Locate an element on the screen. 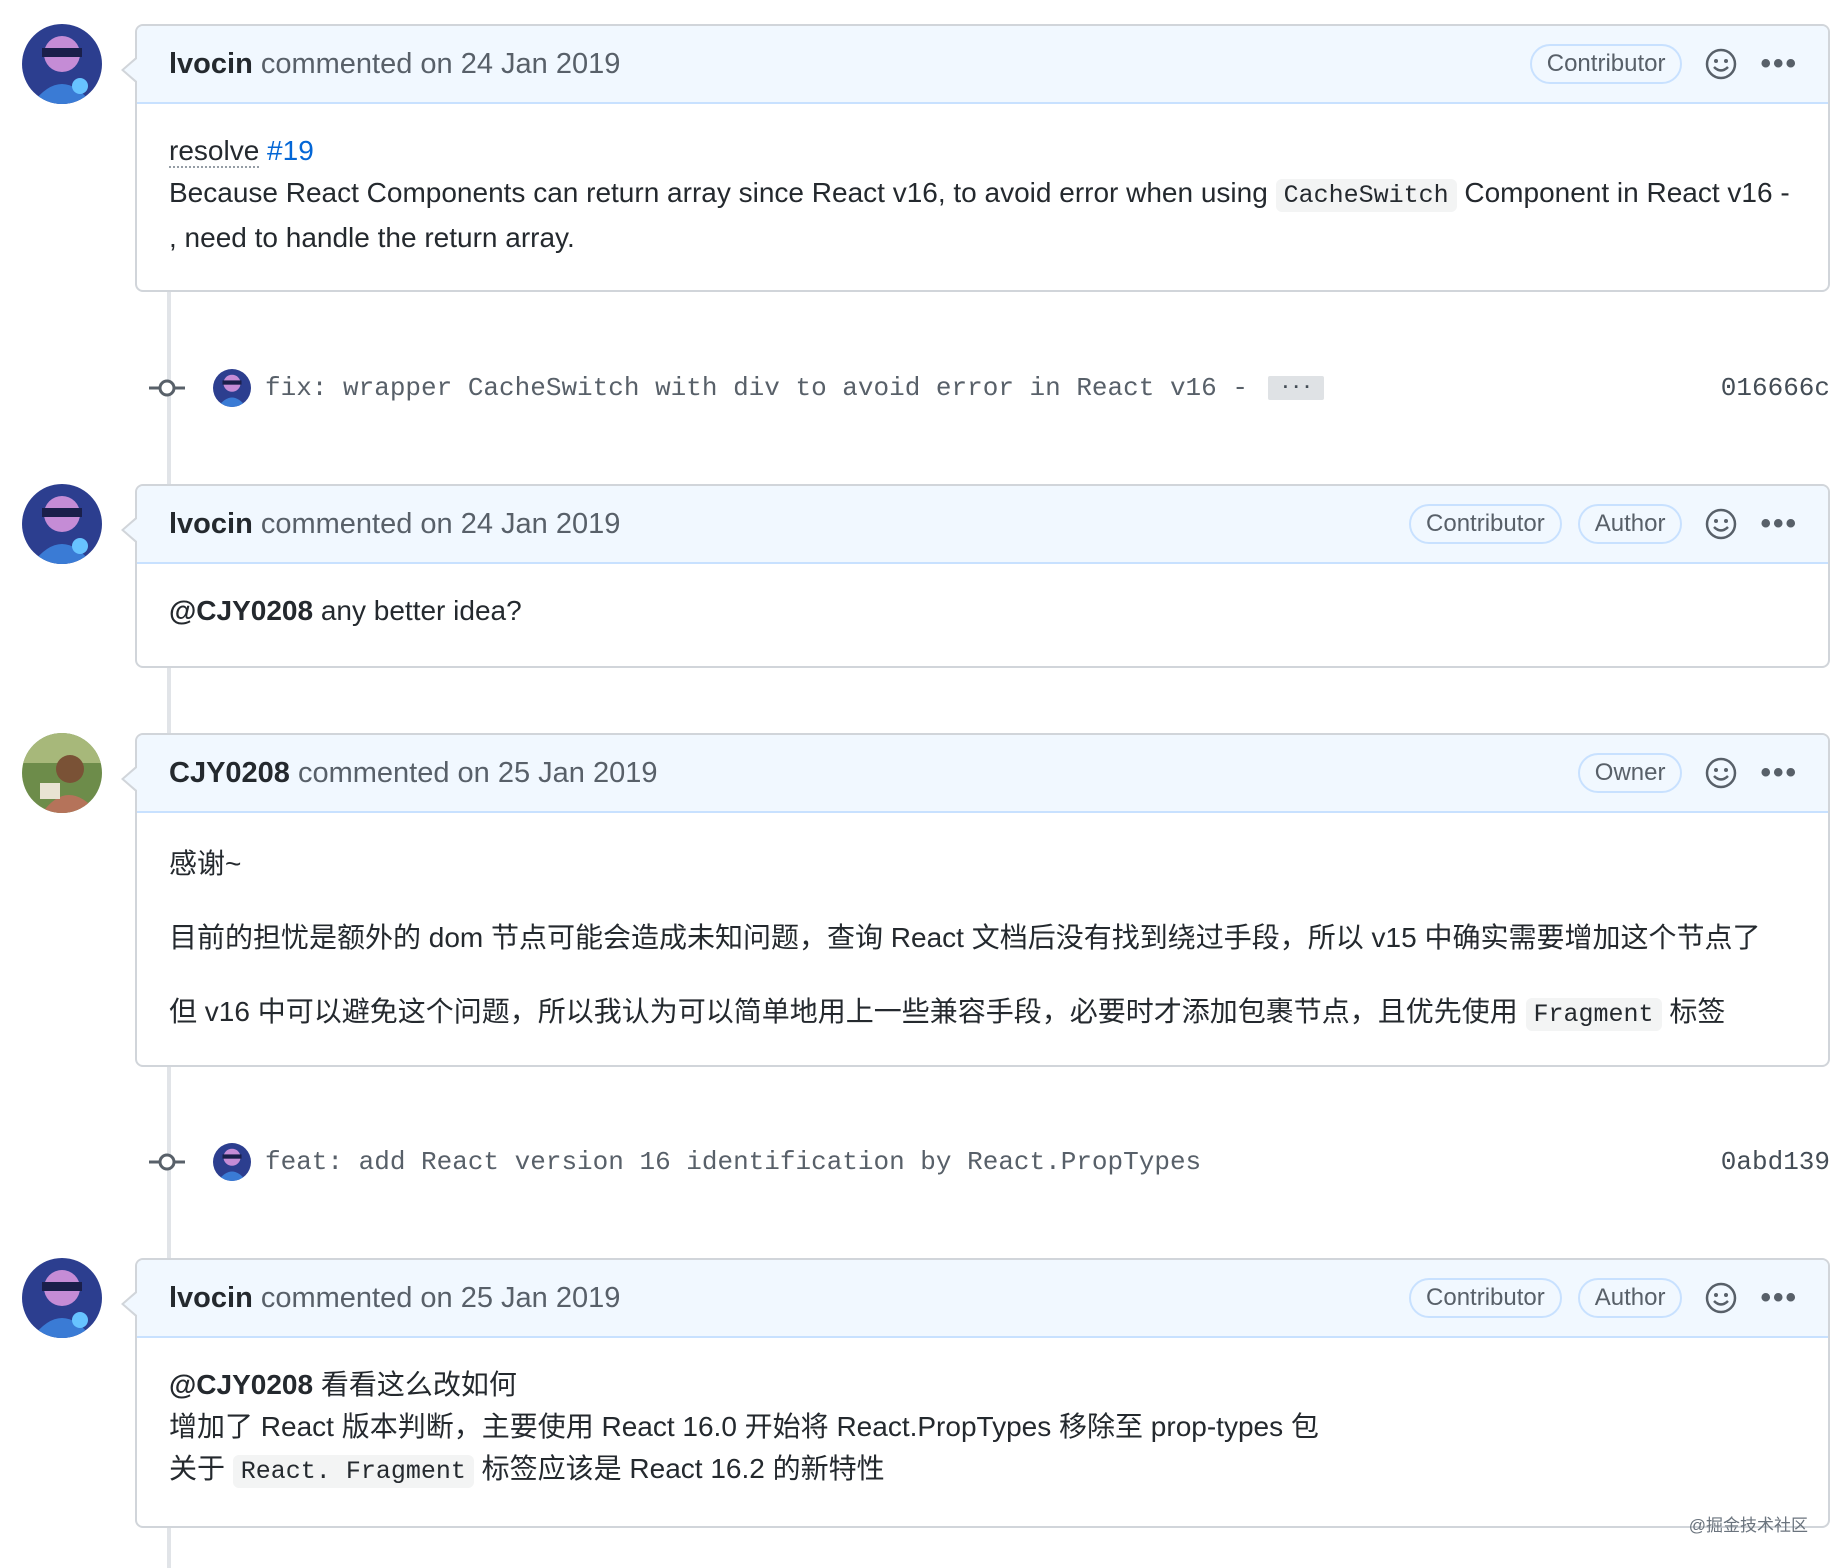 This screenshot has height=1568, width=1840. inline-code: React. Fragment is located at coordinates (353, 1471).